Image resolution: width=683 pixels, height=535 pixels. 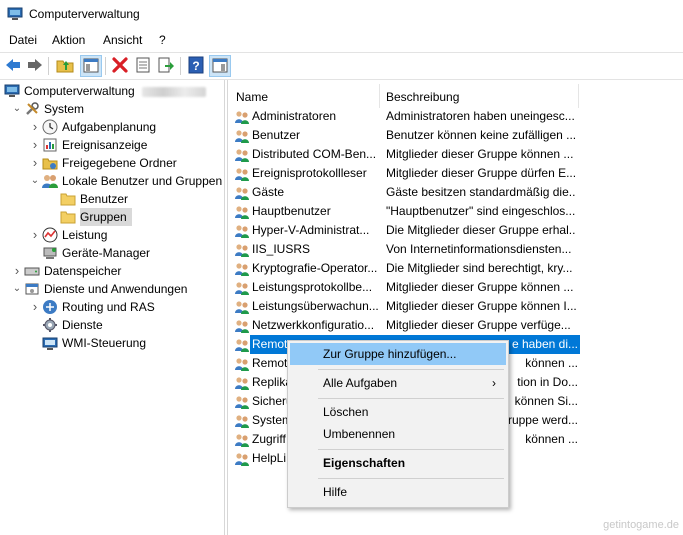 I want to click on delete-icon, so click(x=120, y=65).